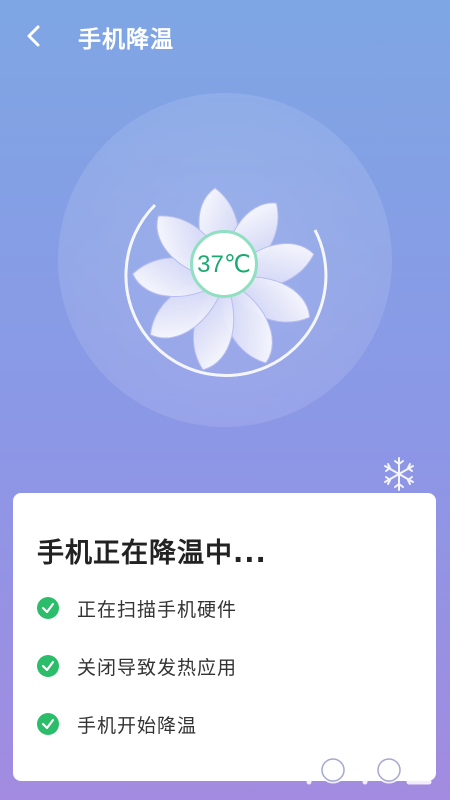  I want to click on status-step: 正在扫描手机硬件, so click(137, 608).